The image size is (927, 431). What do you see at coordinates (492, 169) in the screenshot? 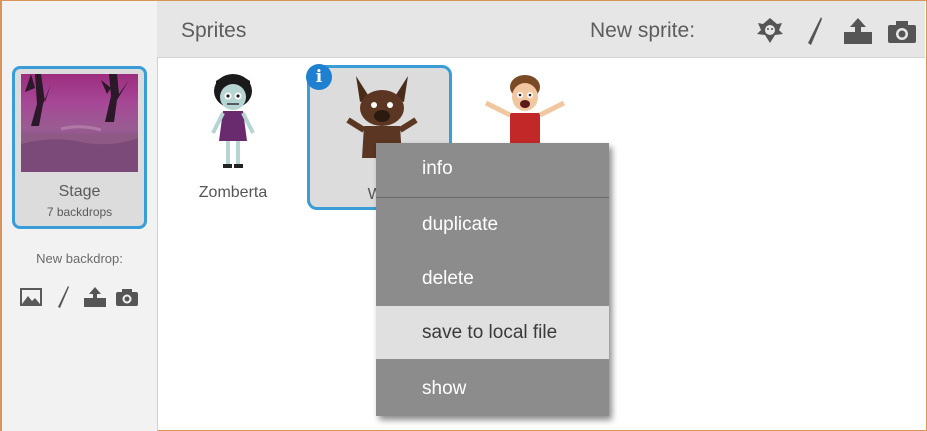
I see `menu-item-info: info` at bounding box center [492, 169].